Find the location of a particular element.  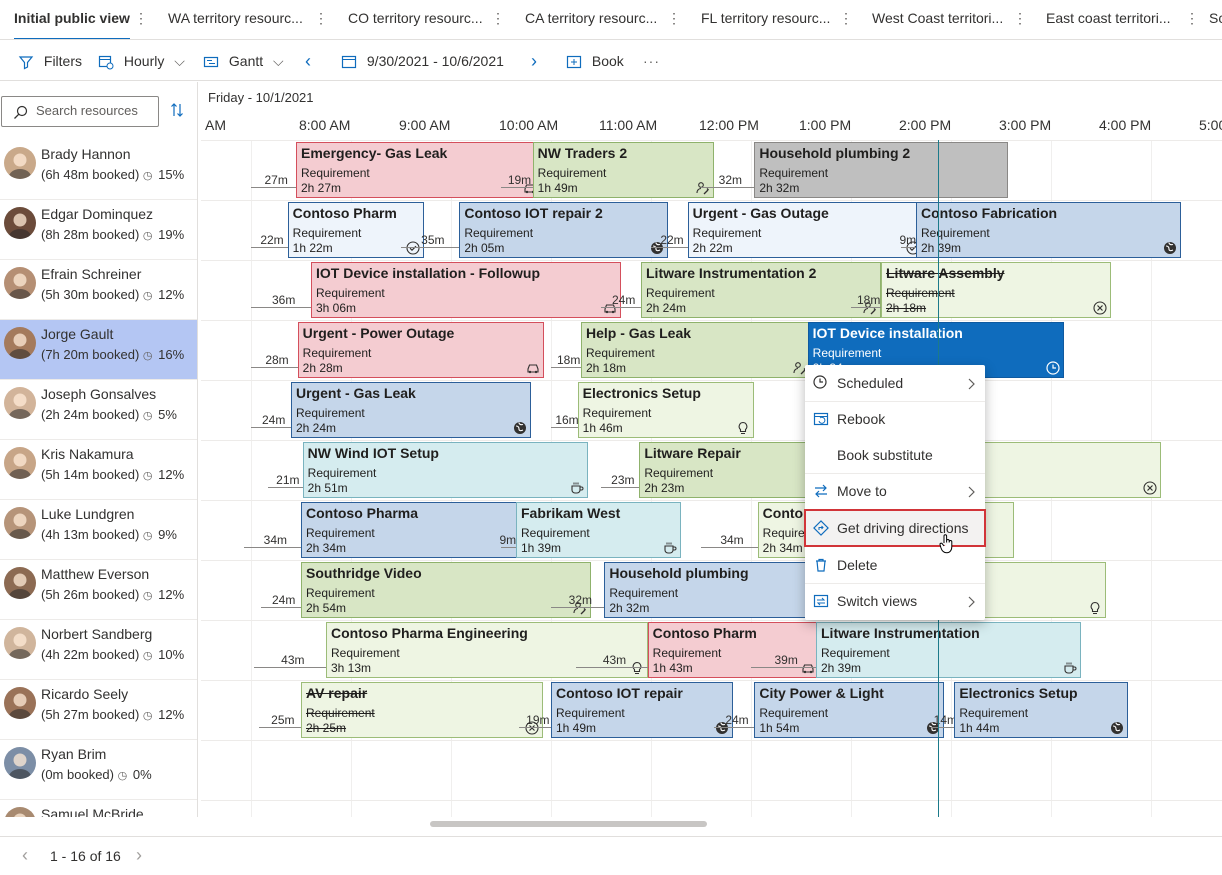

booking-card: Urgent - Gas Leak Requirement 2h 24m is located at coordinates (411, 410).